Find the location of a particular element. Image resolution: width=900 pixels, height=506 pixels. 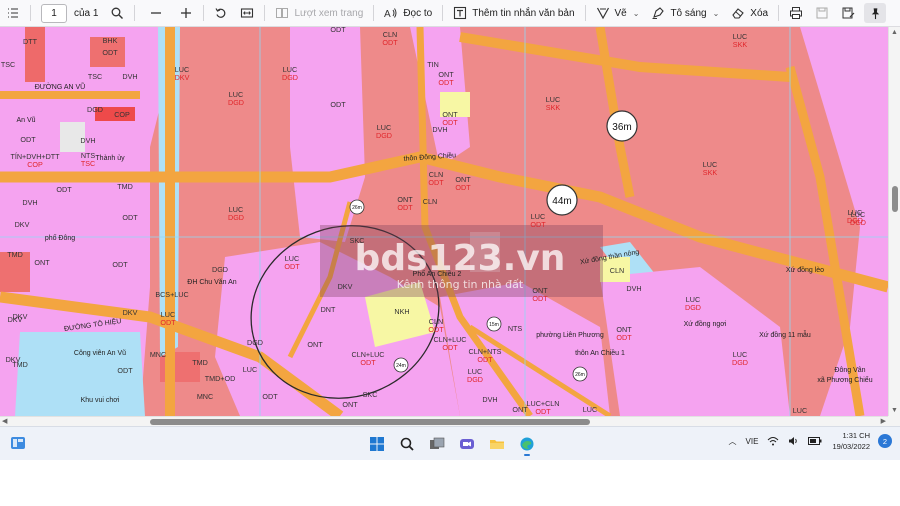

street-label: Công viên An Vũ is located at coordinates (100, 353).